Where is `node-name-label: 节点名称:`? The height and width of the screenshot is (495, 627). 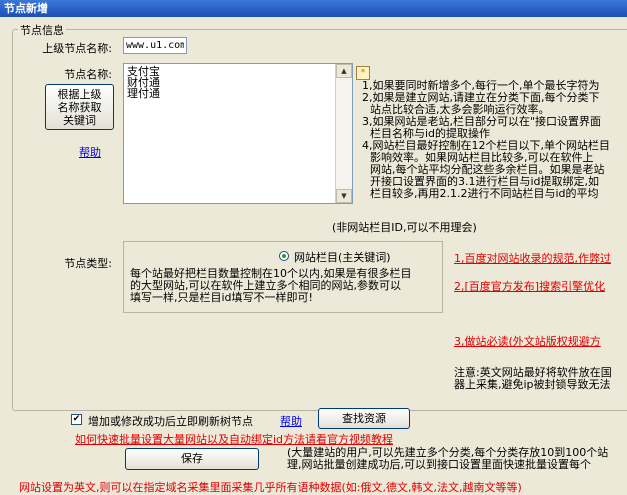
node-name-label: 节点名称: is located at coordinates (88, 74).